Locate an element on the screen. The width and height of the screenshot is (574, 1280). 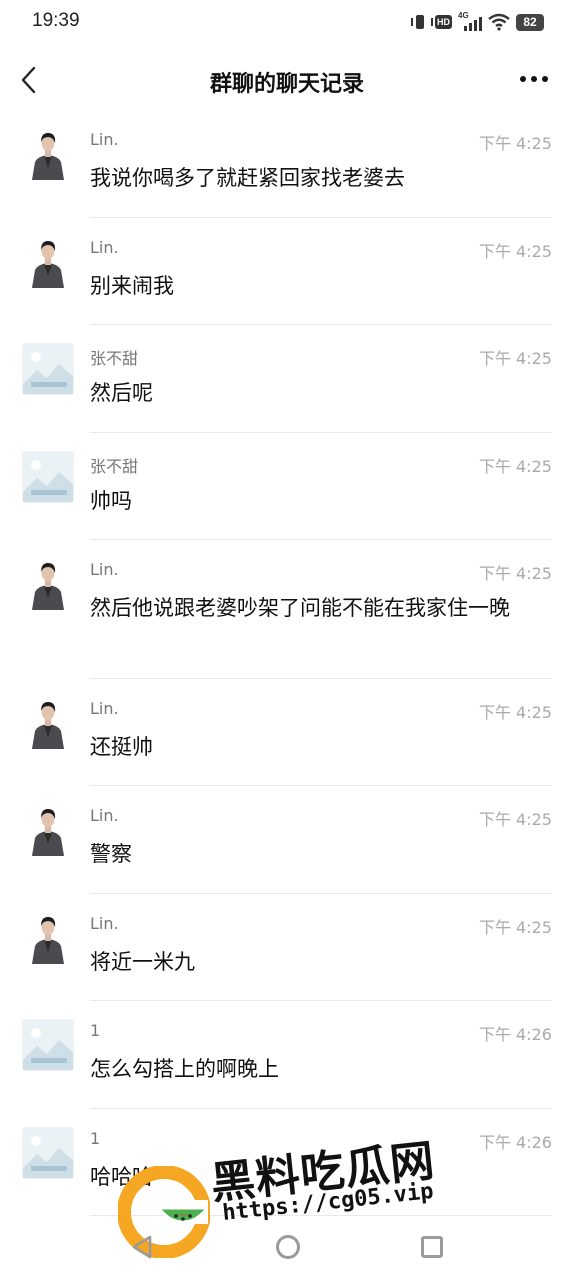
message-text: 警察 is located at coordinates (111, 854).